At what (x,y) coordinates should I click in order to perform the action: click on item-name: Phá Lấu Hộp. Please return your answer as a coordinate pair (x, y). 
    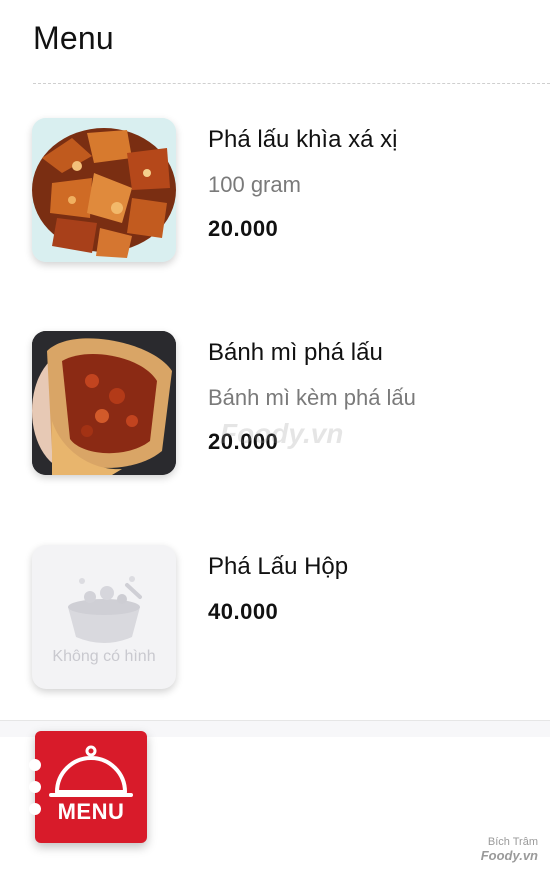
    Looking at the image, I should click on (278, 566).